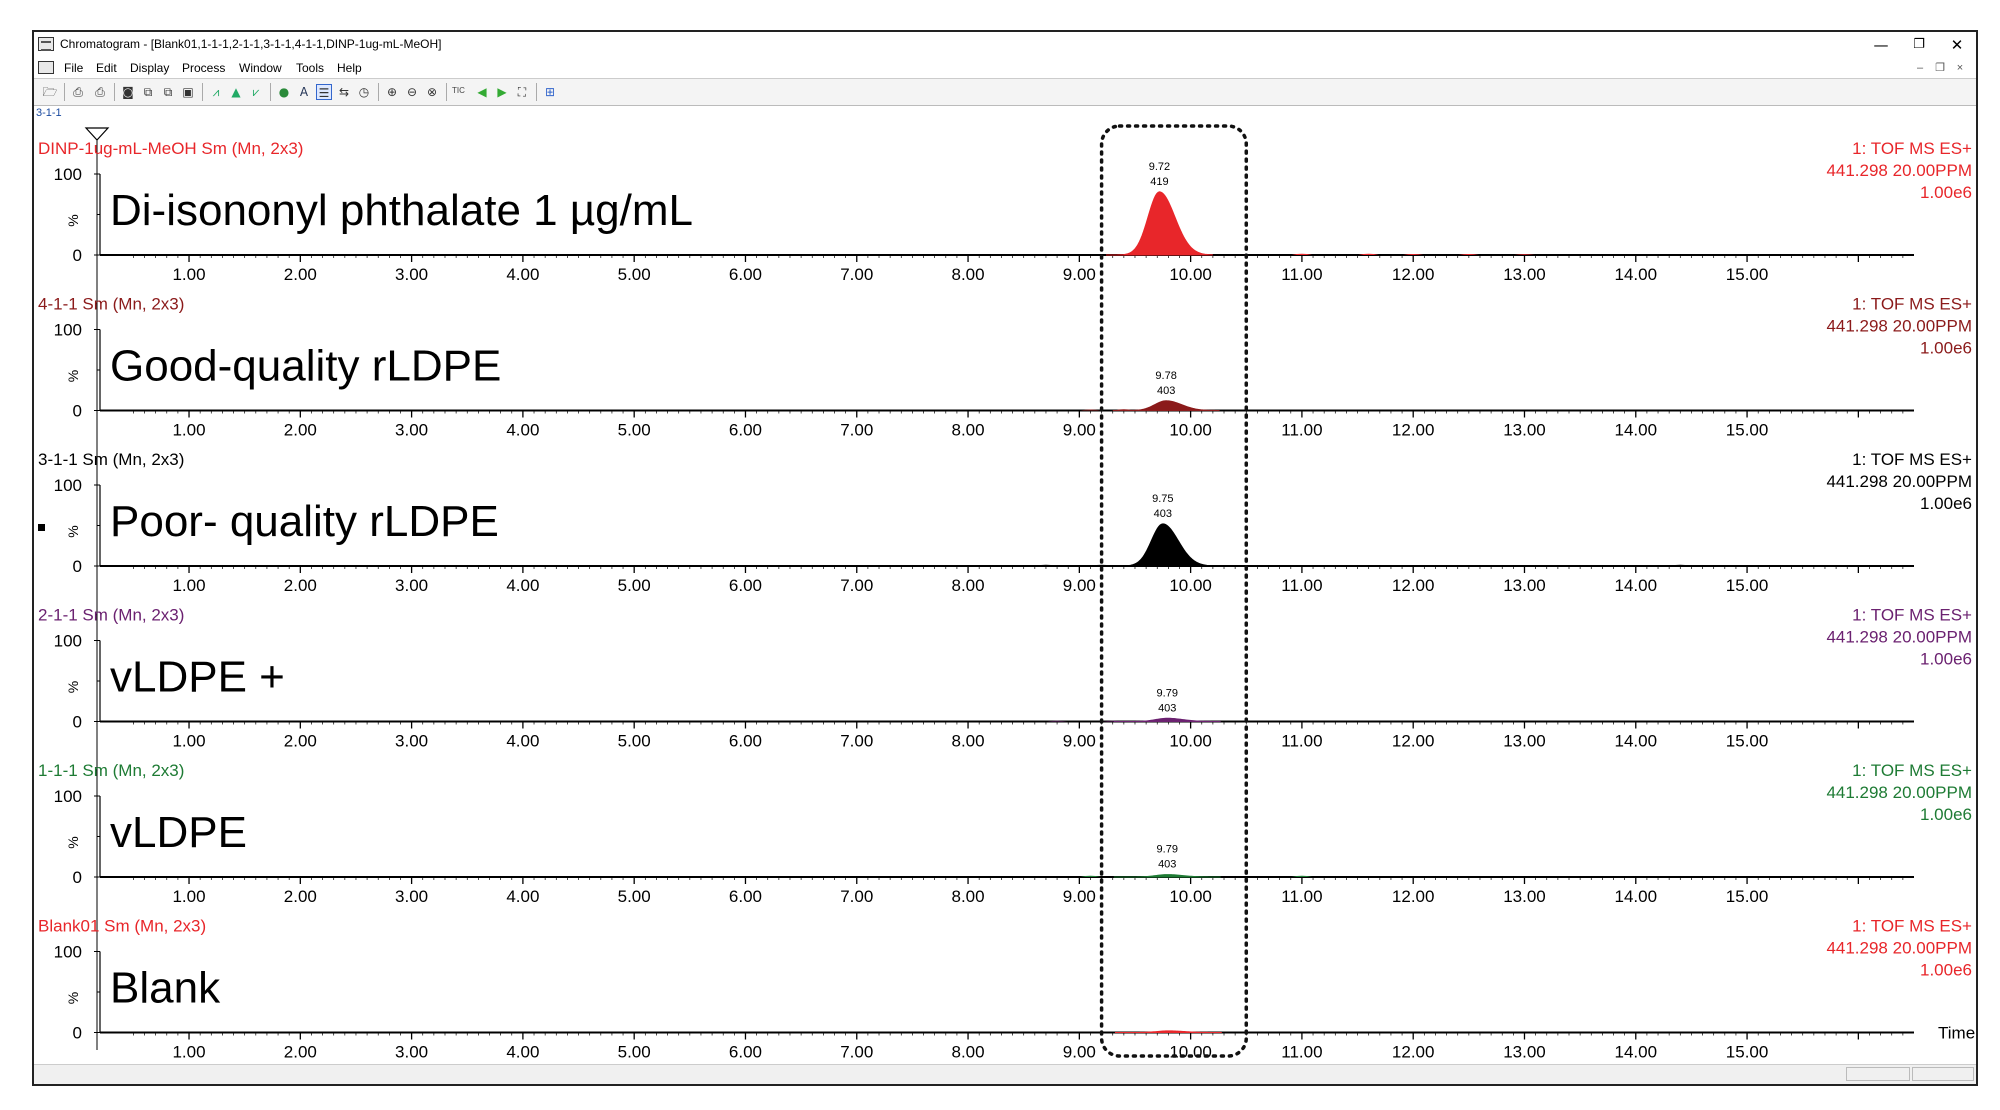 The height and width of the screenshot is (1110, 2000). What do you see at coordinates (1919, 45) in the screenshot?
I see `restore-button: ❐` at bounding box center [1919, 45].